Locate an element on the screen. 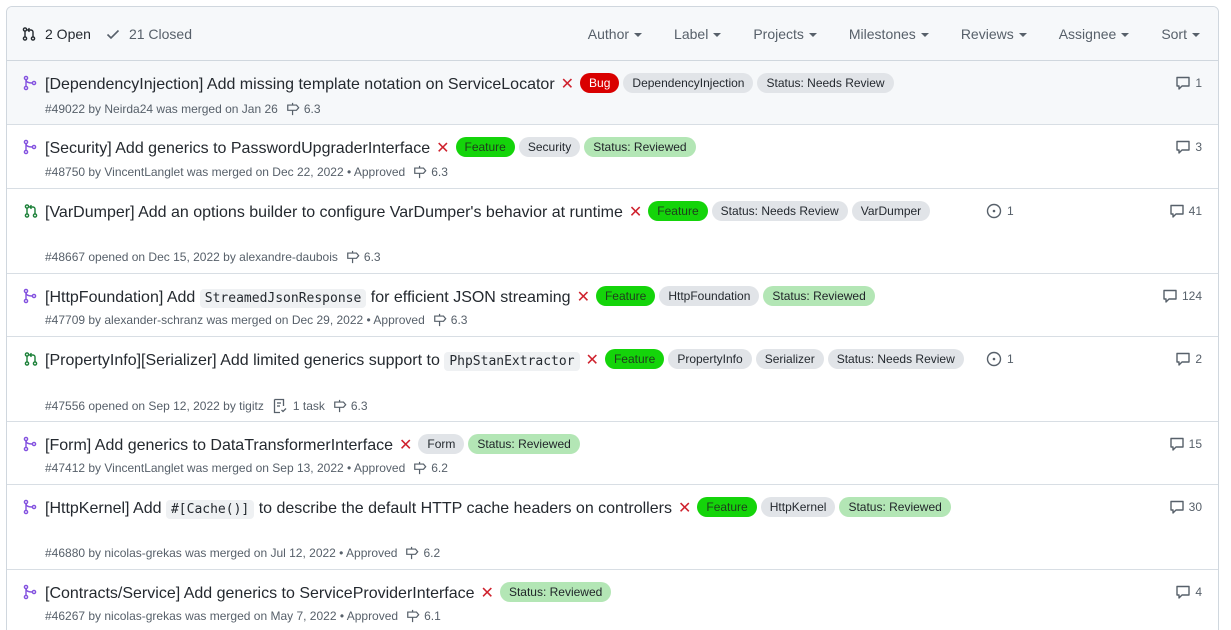 The width and height of the screenshot is (1231, 630). filter-assignee-dropdown: Assignee is located at coordinates (1094, 34).